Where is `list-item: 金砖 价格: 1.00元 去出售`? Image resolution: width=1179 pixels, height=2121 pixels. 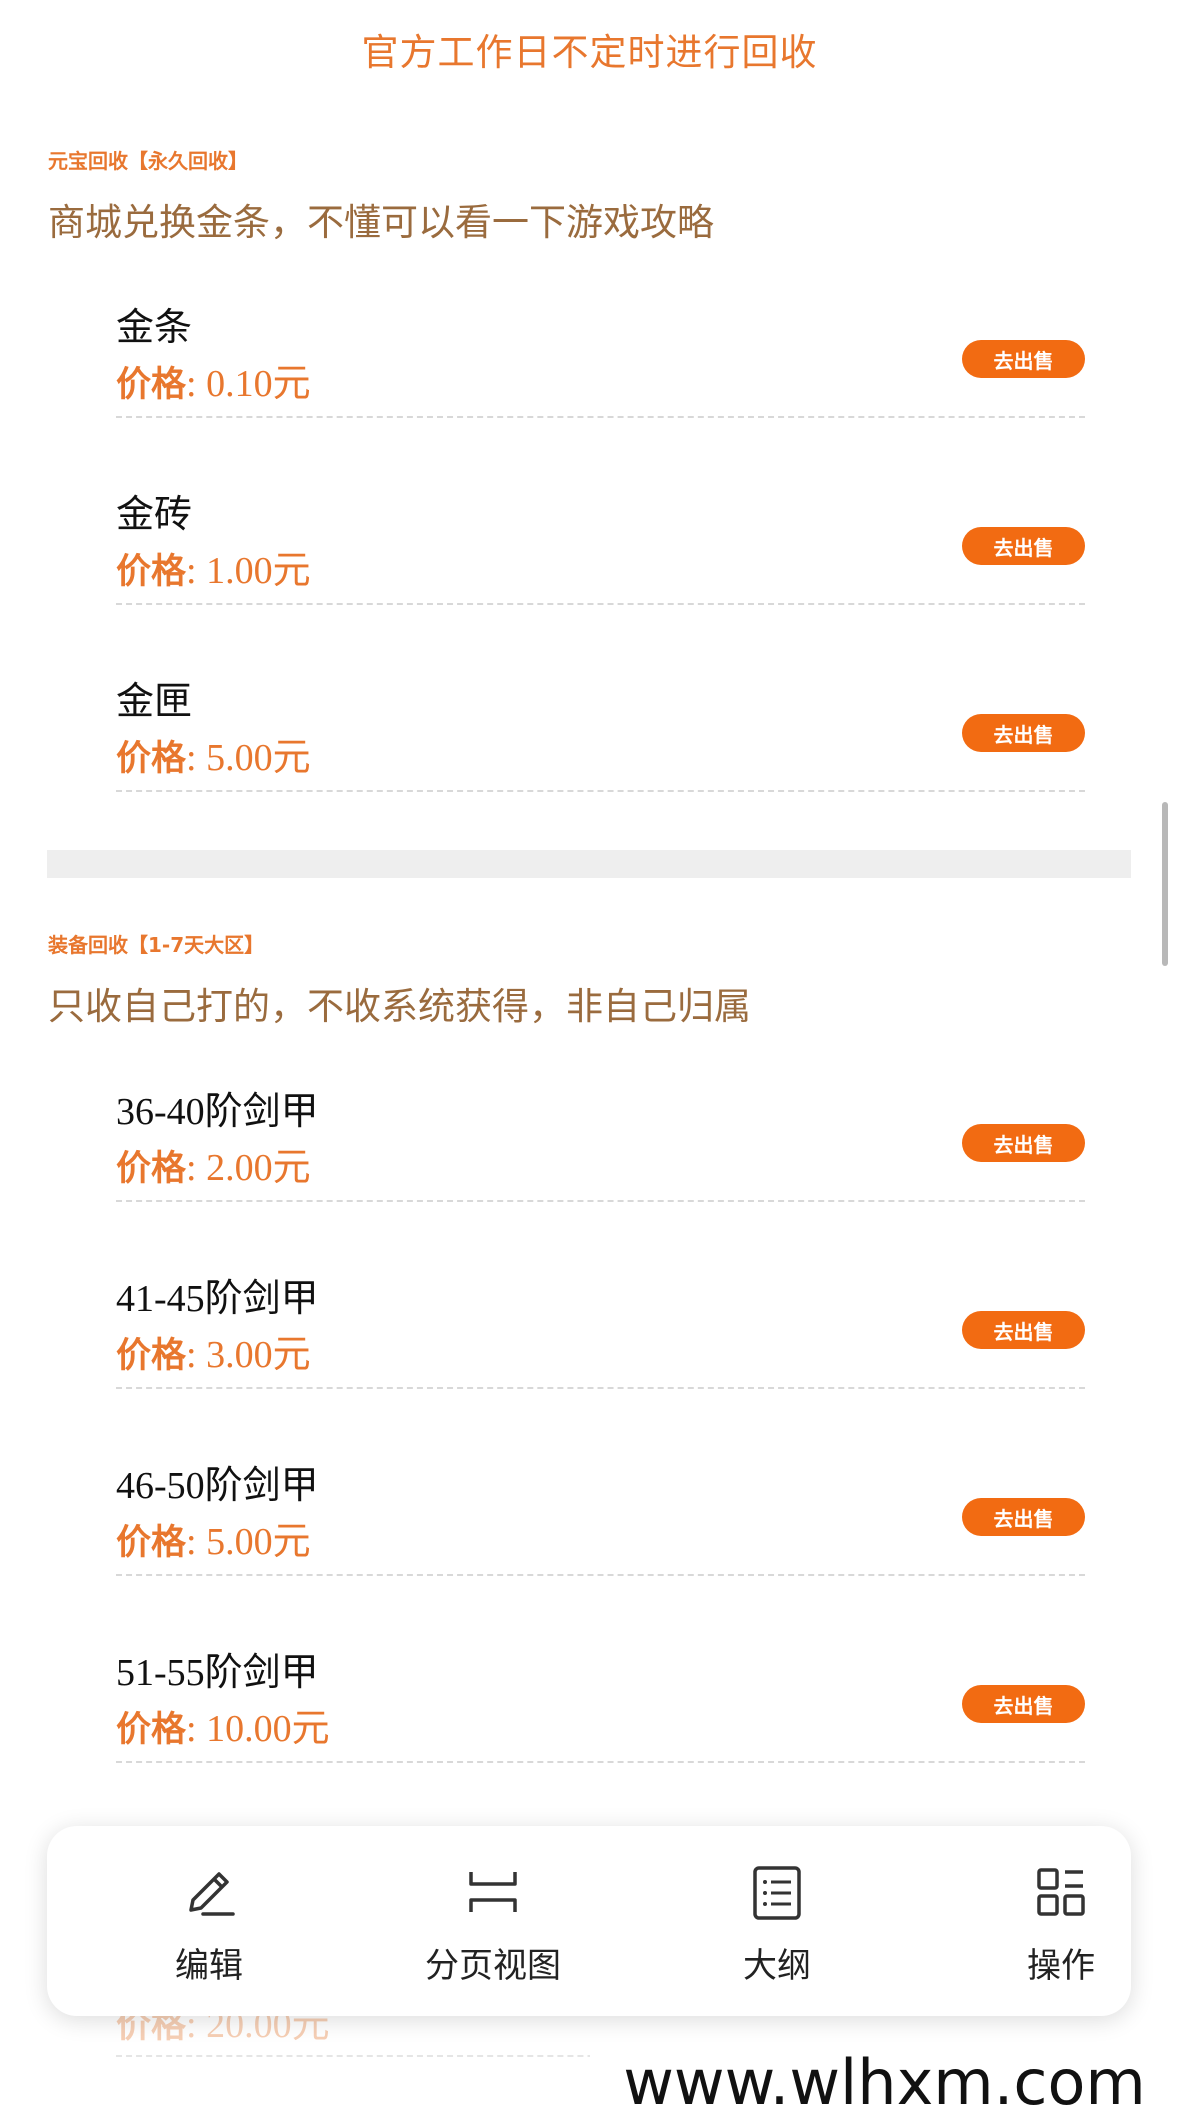
list-item: 金砖 价格: 1.00元 去出售 is located at coordinates (600, 576).